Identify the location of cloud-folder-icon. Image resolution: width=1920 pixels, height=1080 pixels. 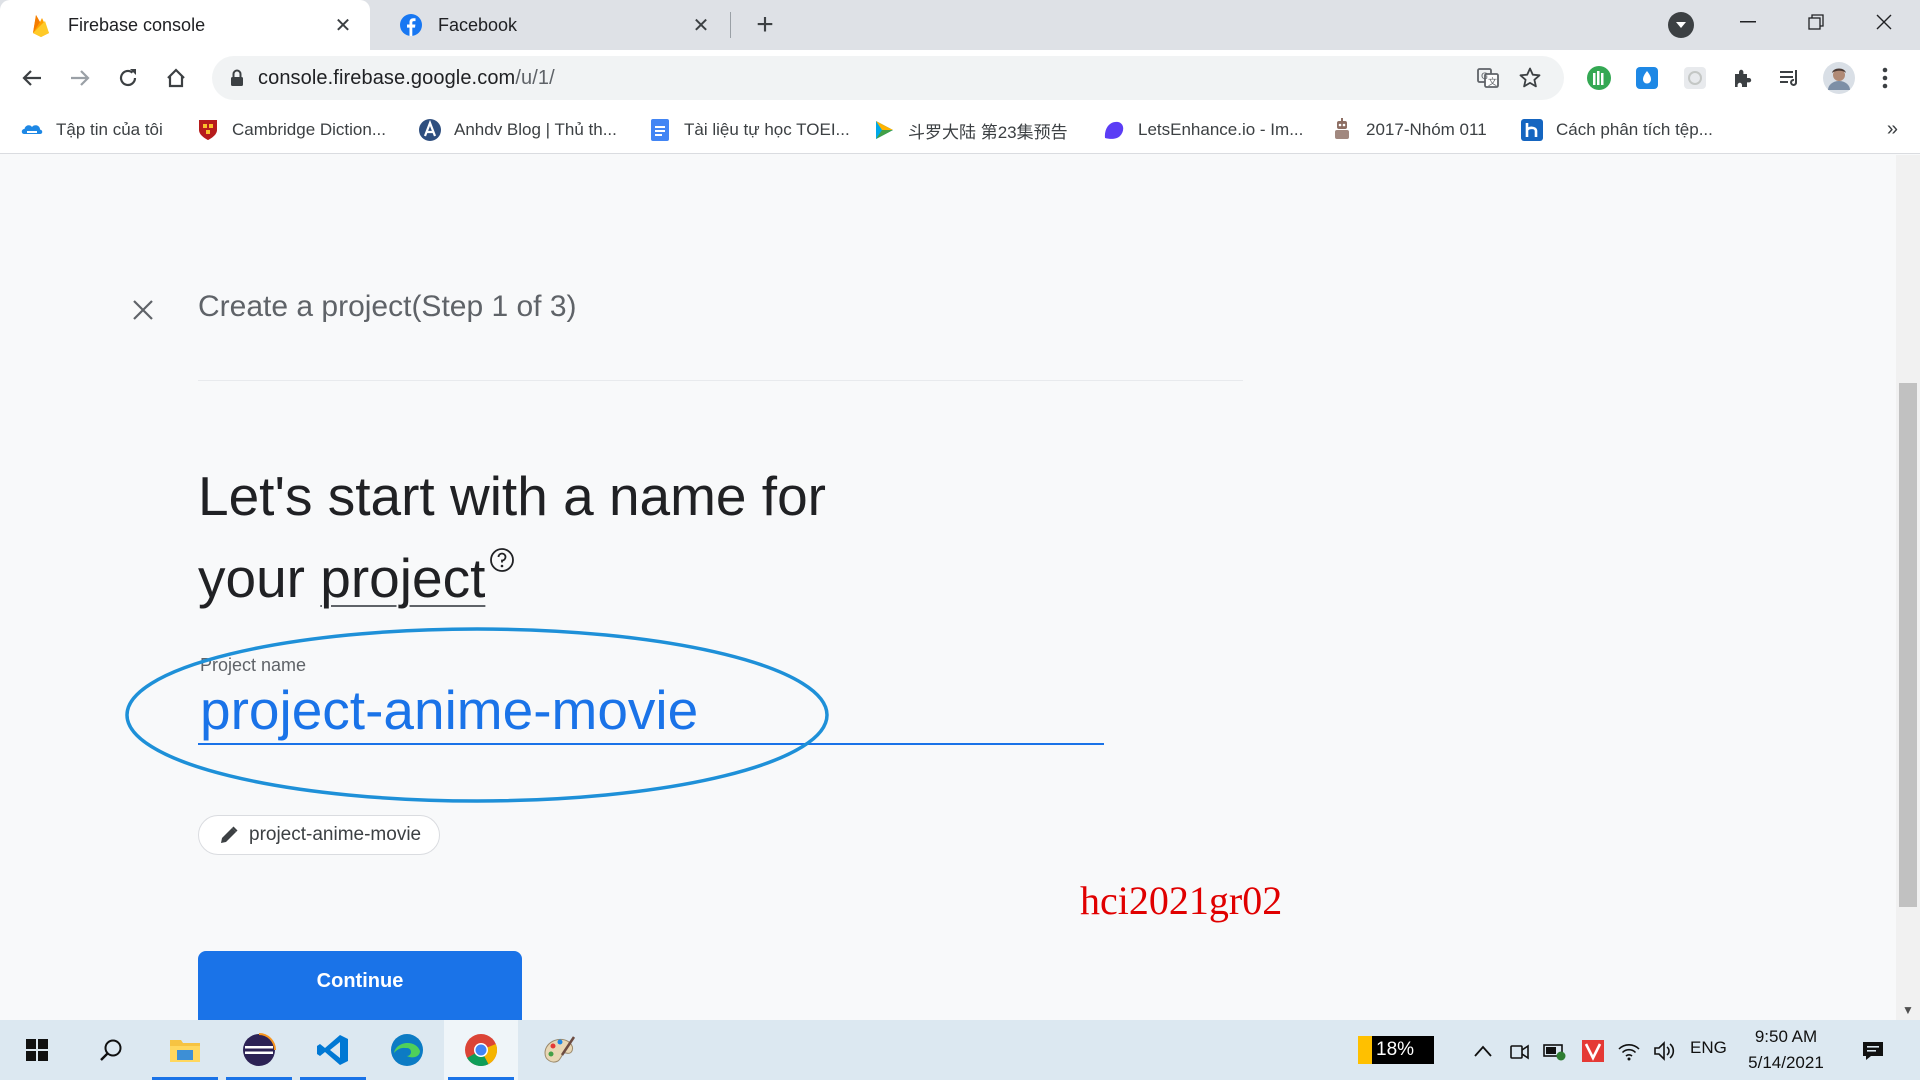
(32, 130).